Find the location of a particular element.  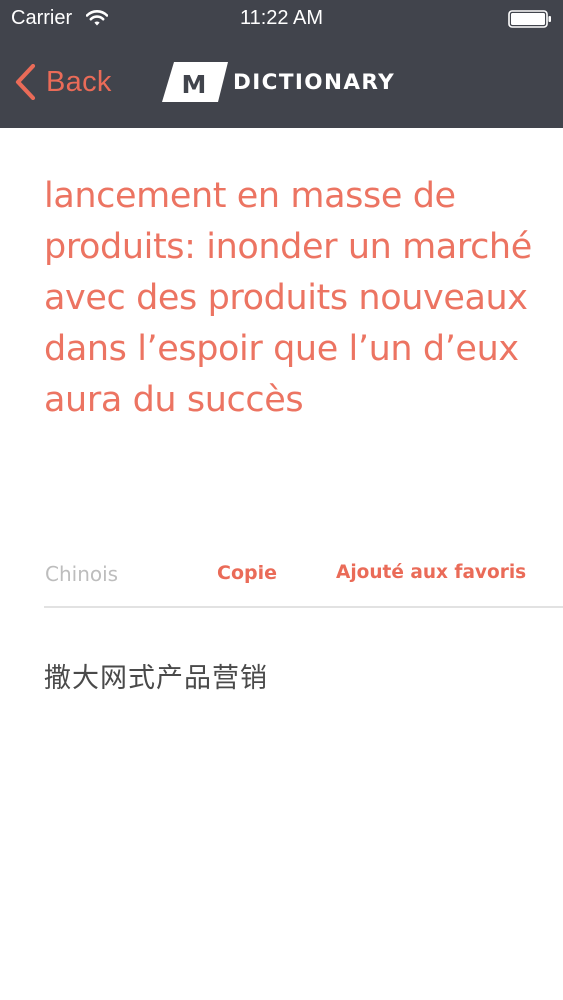

back-button: Back is located at coordinates (63, 82).